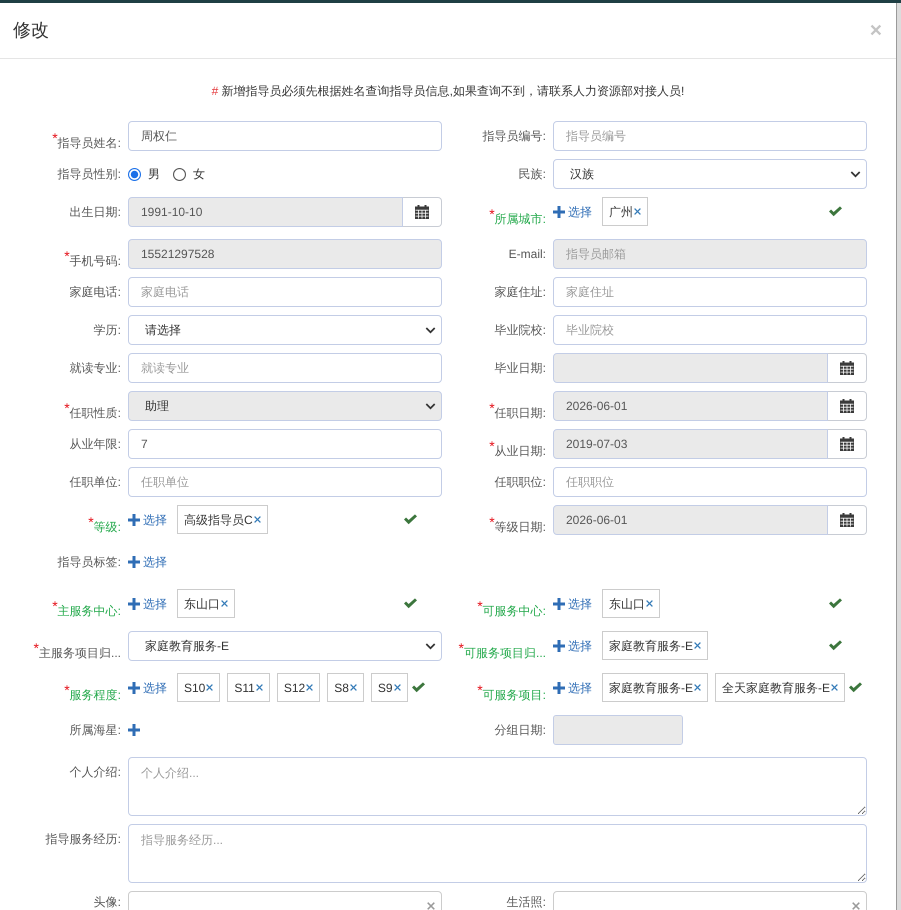  I want to click on text-input: 任职职位, so click(710, 482).